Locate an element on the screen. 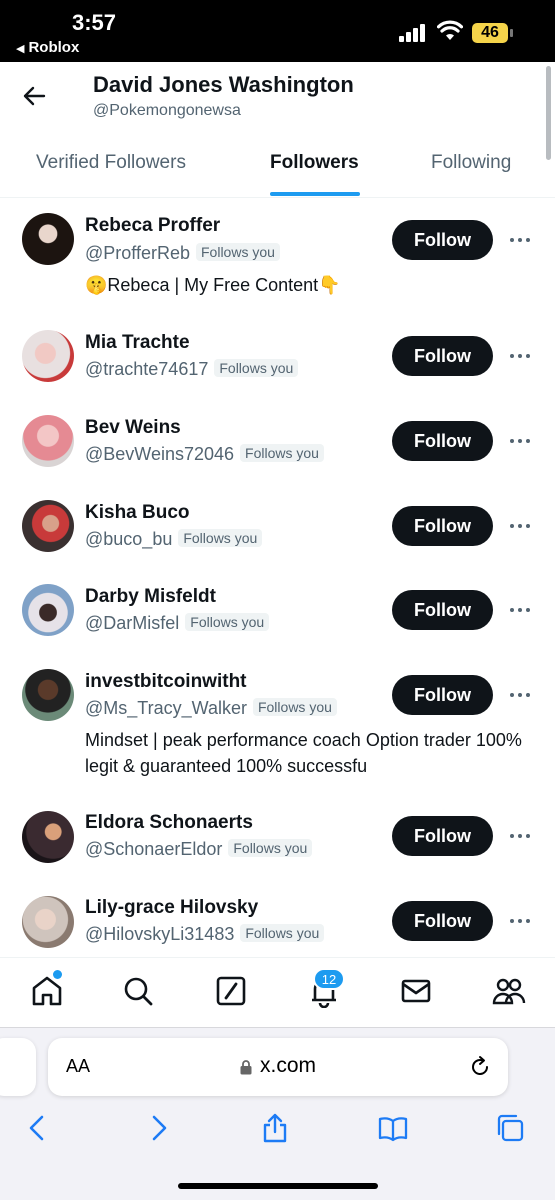 This screenshot has height=1200, width=555. follower-handle: @DarMisfel Follows you is located at coordinates (177, 623).